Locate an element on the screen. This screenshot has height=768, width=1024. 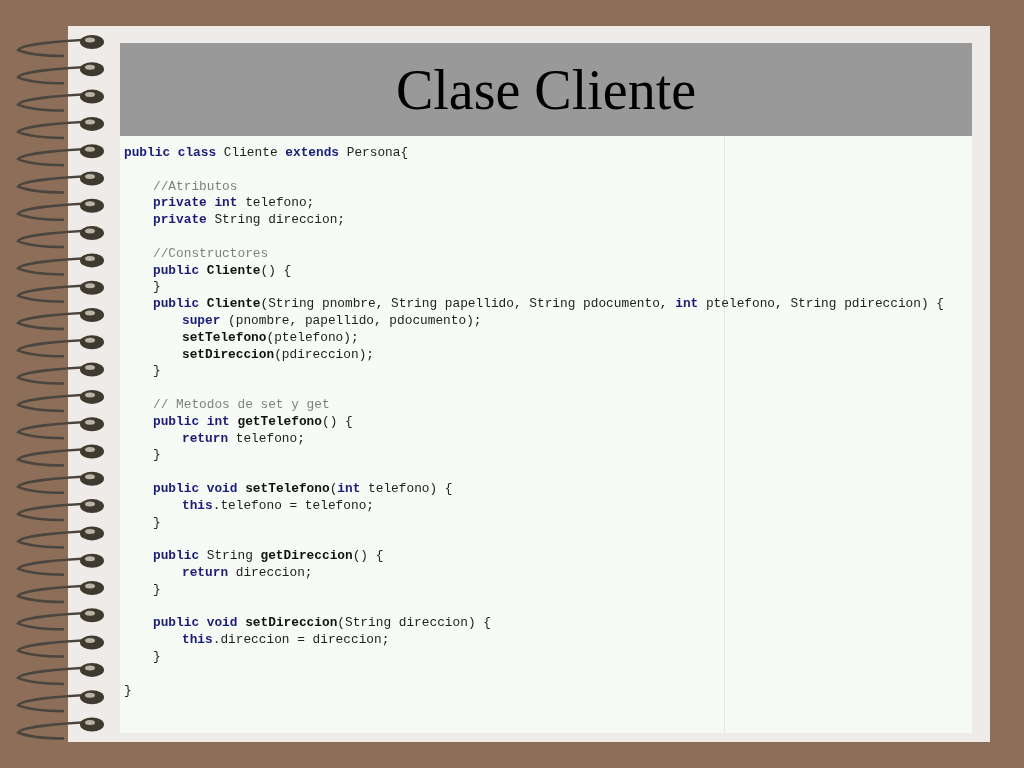
code-line: private int telefono; is located at coordinates (234, 204).